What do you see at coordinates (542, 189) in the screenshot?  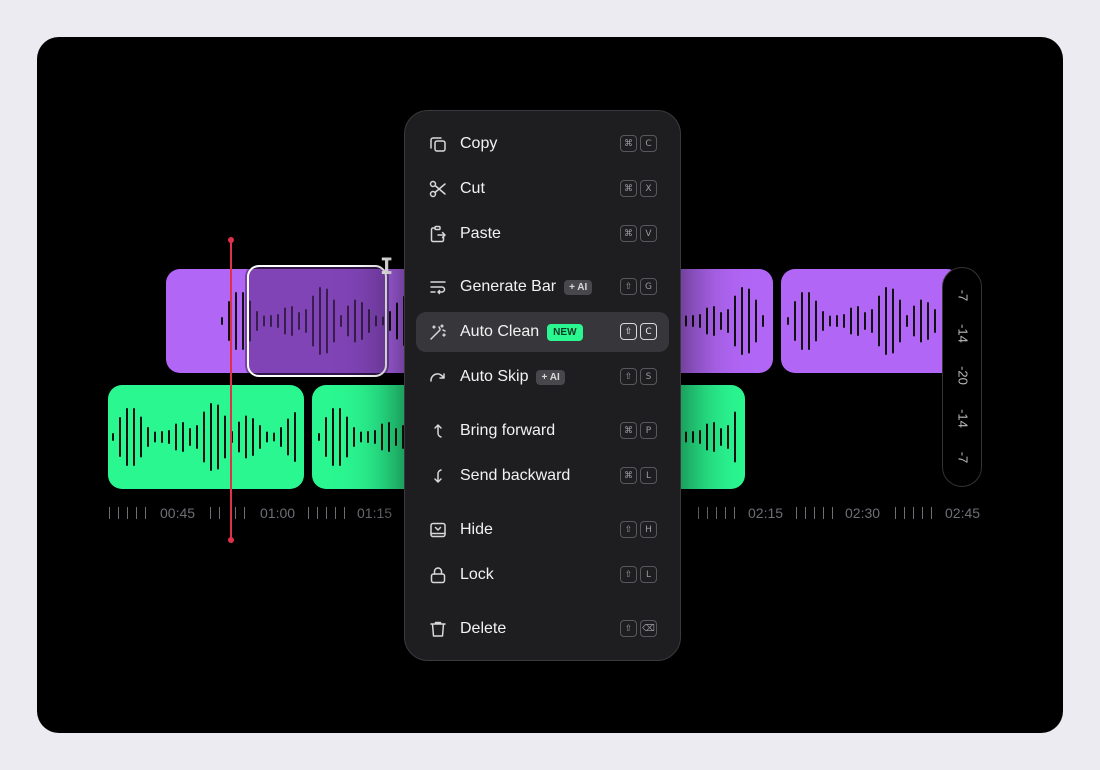 I see `menu-item-cut: Cut ⌘ X` at bounding box center [542, 189].